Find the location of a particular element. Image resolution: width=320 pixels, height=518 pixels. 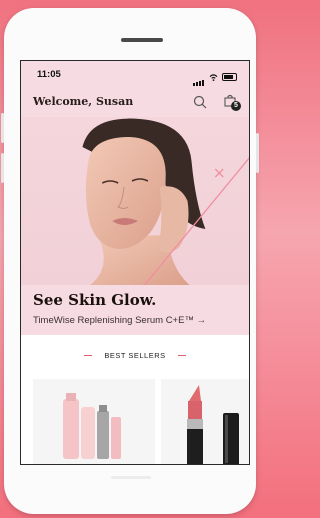

shopping-bag-button: 5 is located at coordinates (232, 102).